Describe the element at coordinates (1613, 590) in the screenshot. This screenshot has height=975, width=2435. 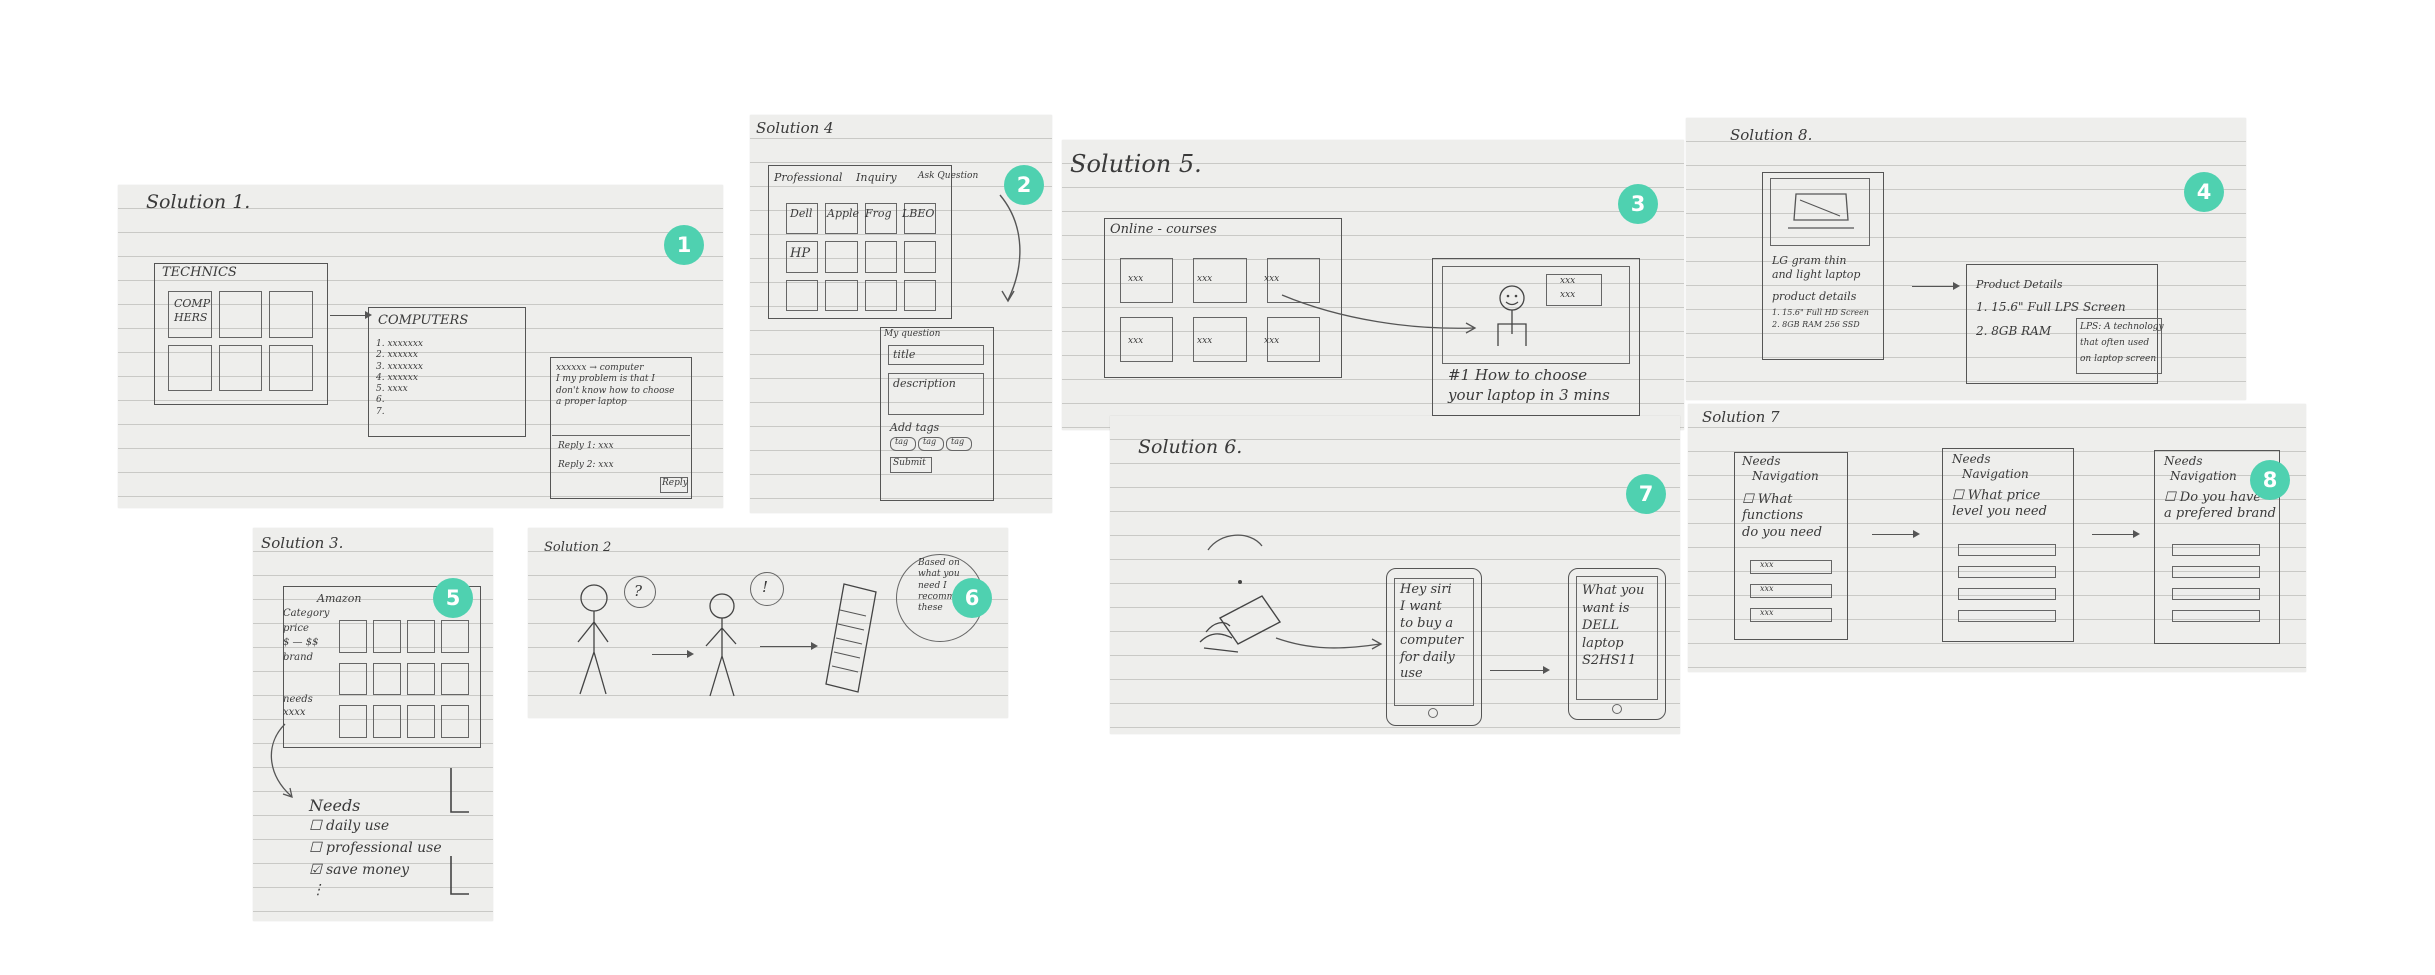
I see `phone-line: What you` at that location.